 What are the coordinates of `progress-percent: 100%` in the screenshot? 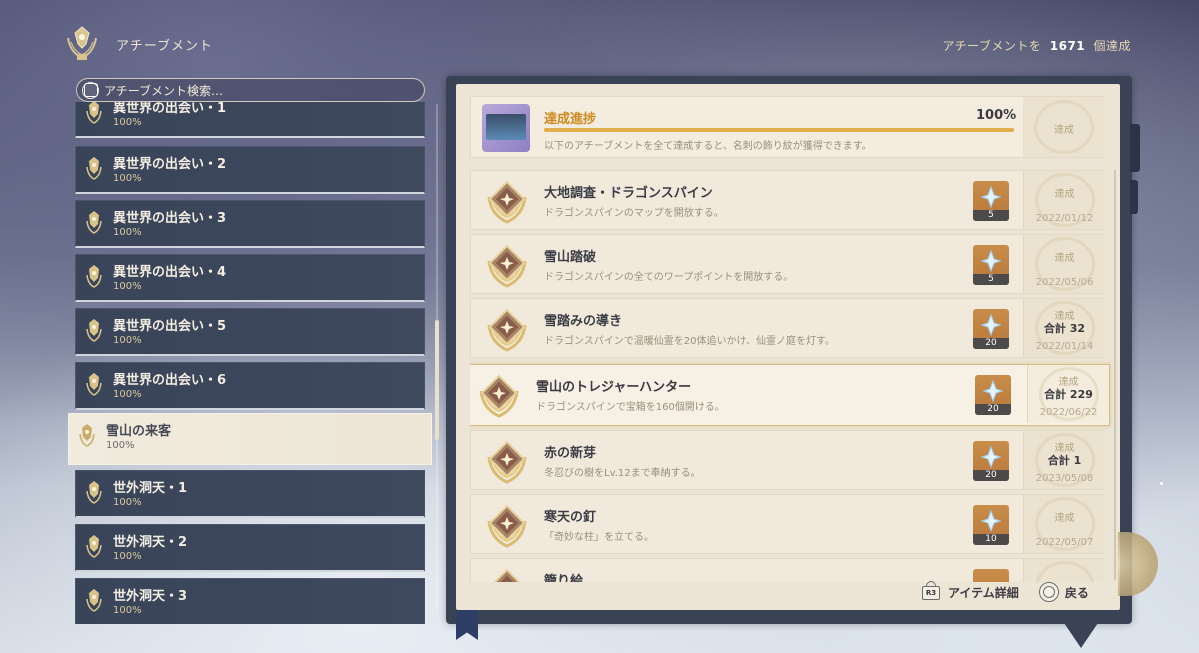 It's located at (996, 115).